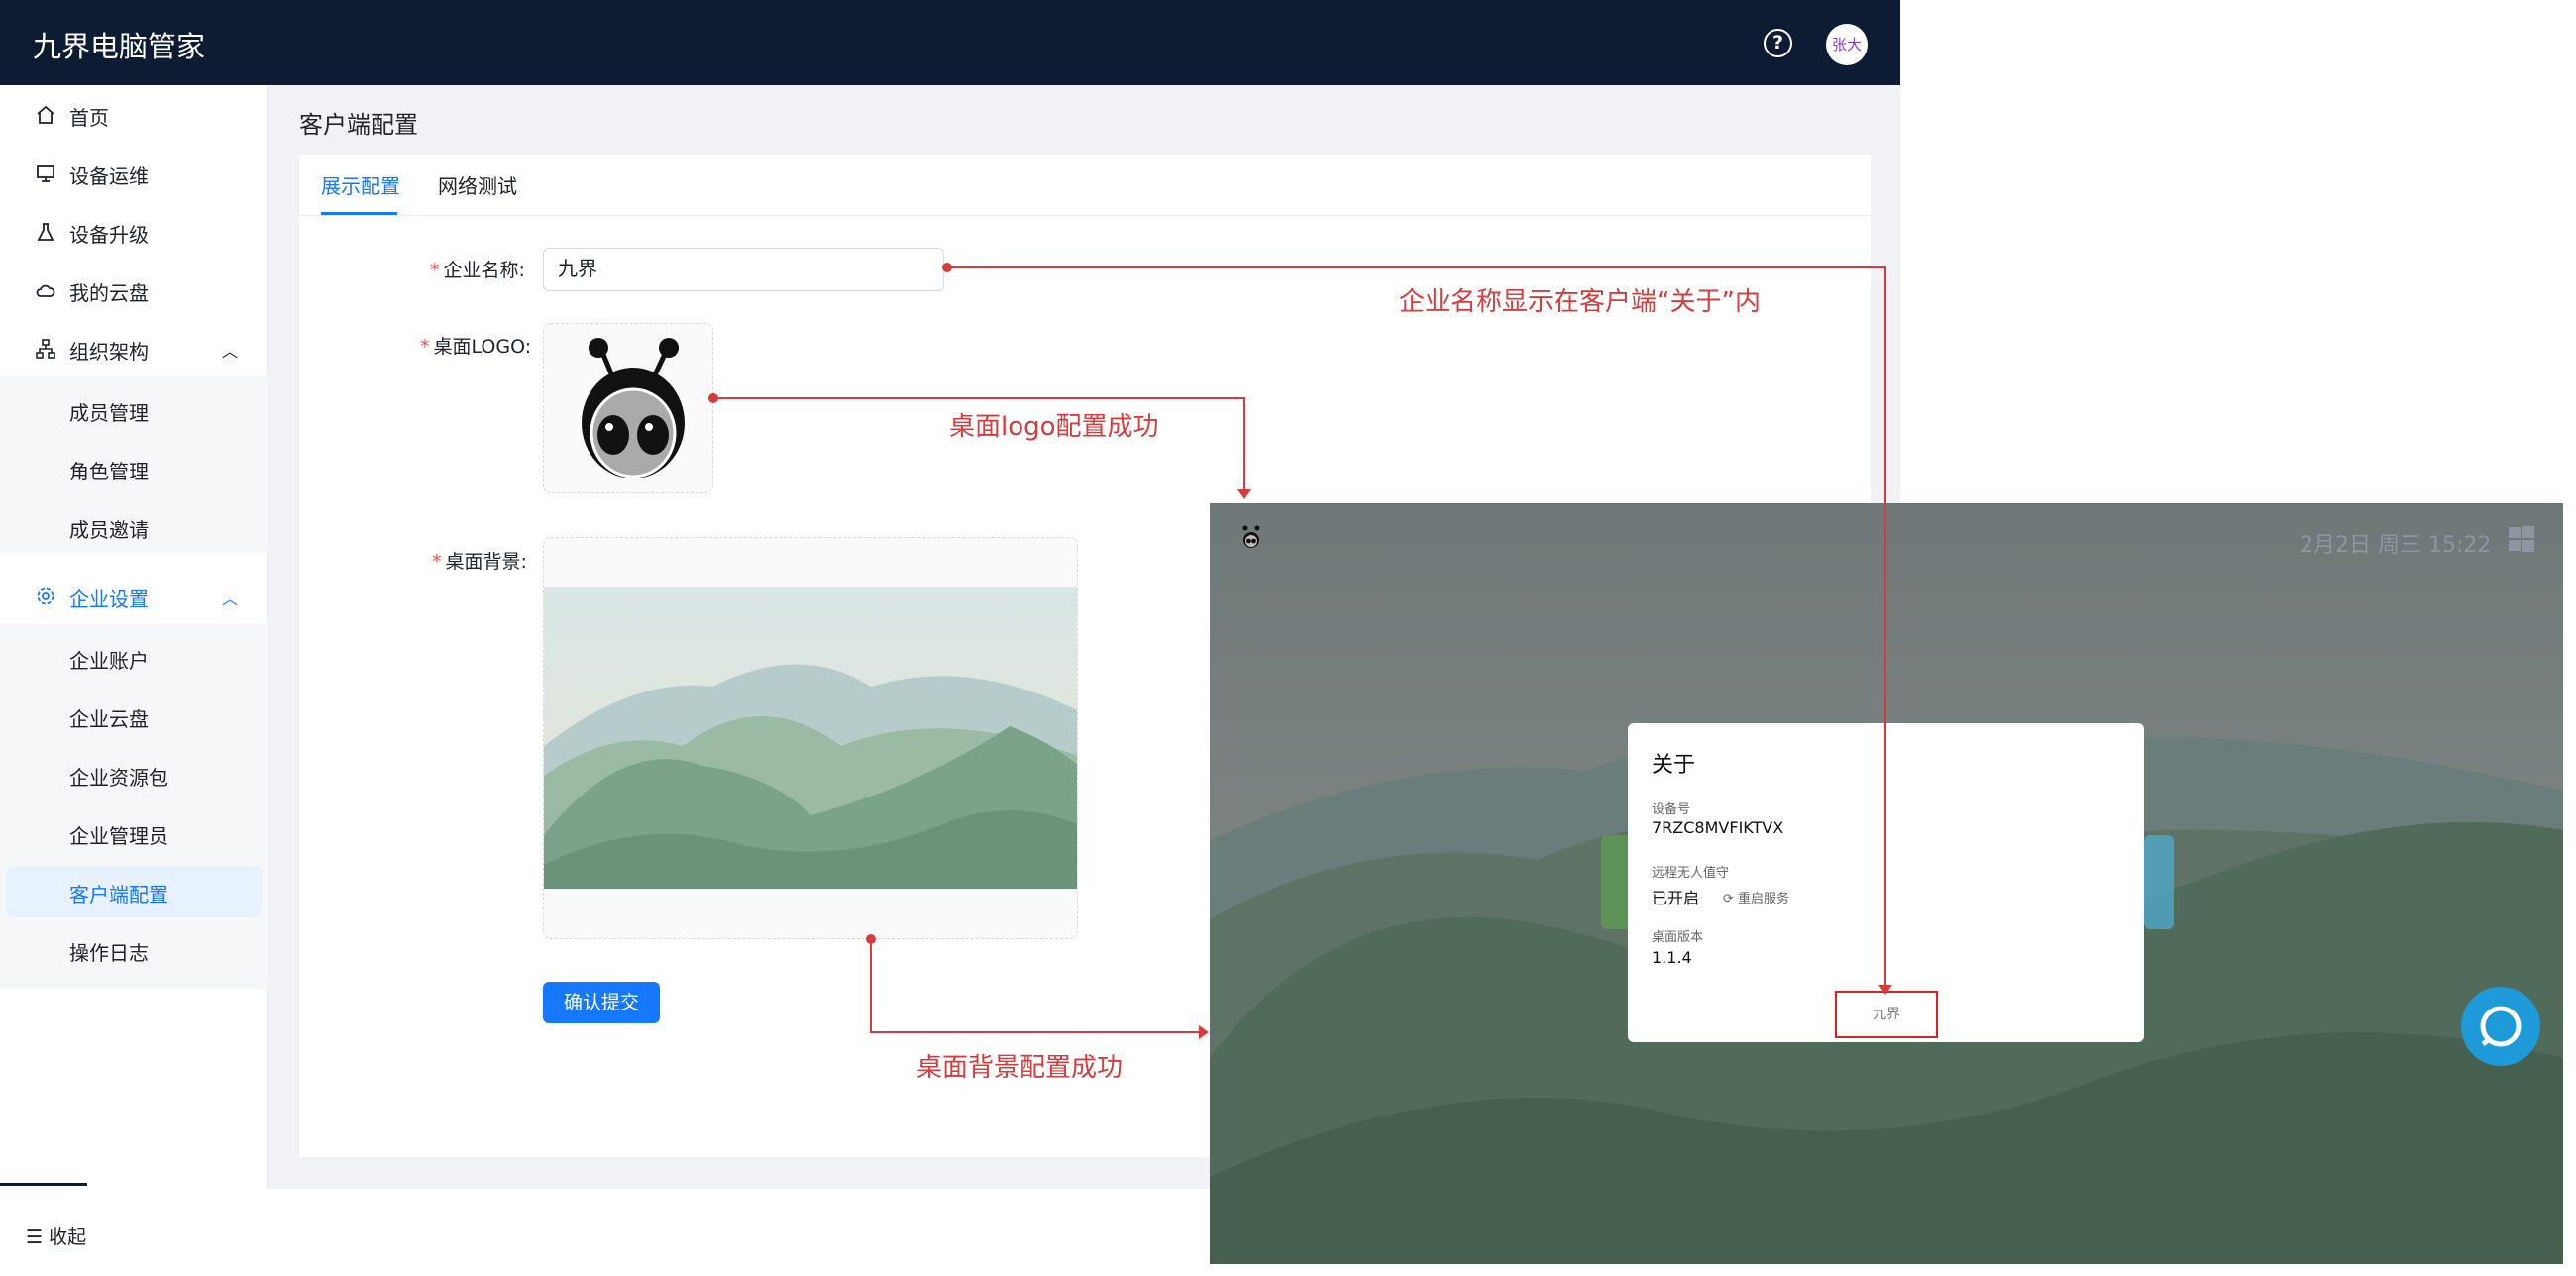 This screenshot has width=2576, height=1276. Describe the element at coordinates (1764, 899) in the screenshot. I see `restart-label: 重启服务` at that location.